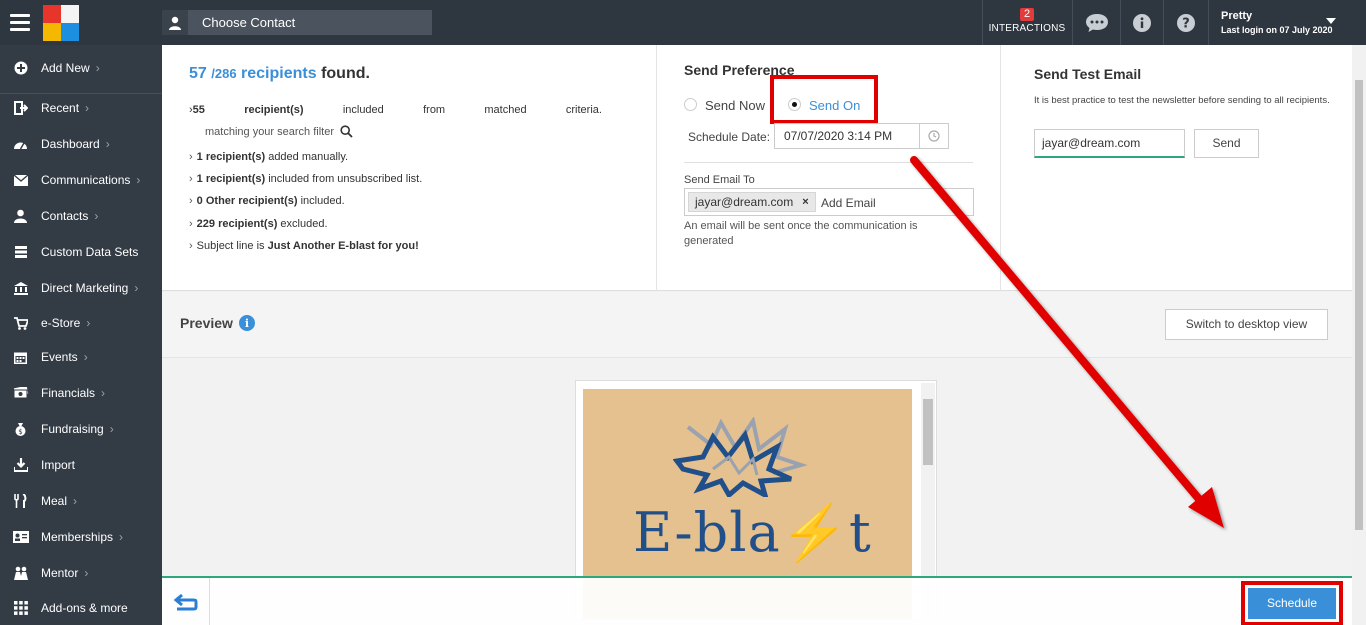  I want to click on id-card-icon, so click(20, 537).